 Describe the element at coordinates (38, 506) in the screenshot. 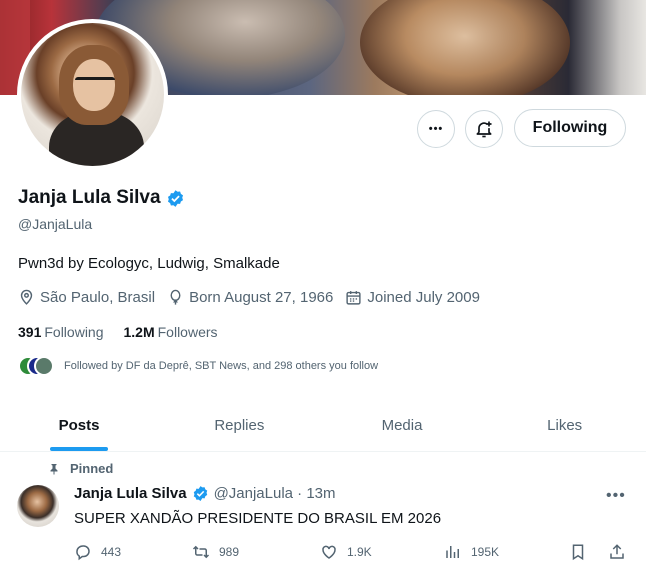

I see `post-avatar` at that location.